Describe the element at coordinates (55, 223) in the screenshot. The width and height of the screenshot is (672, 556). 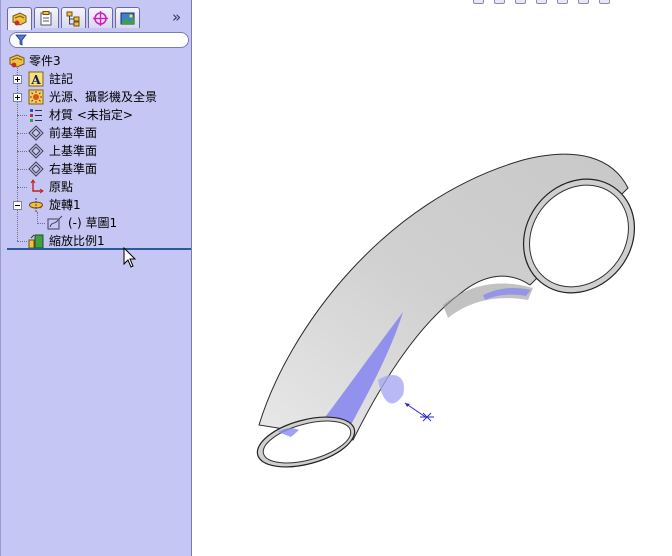
I see `sketch-icon` at that location.